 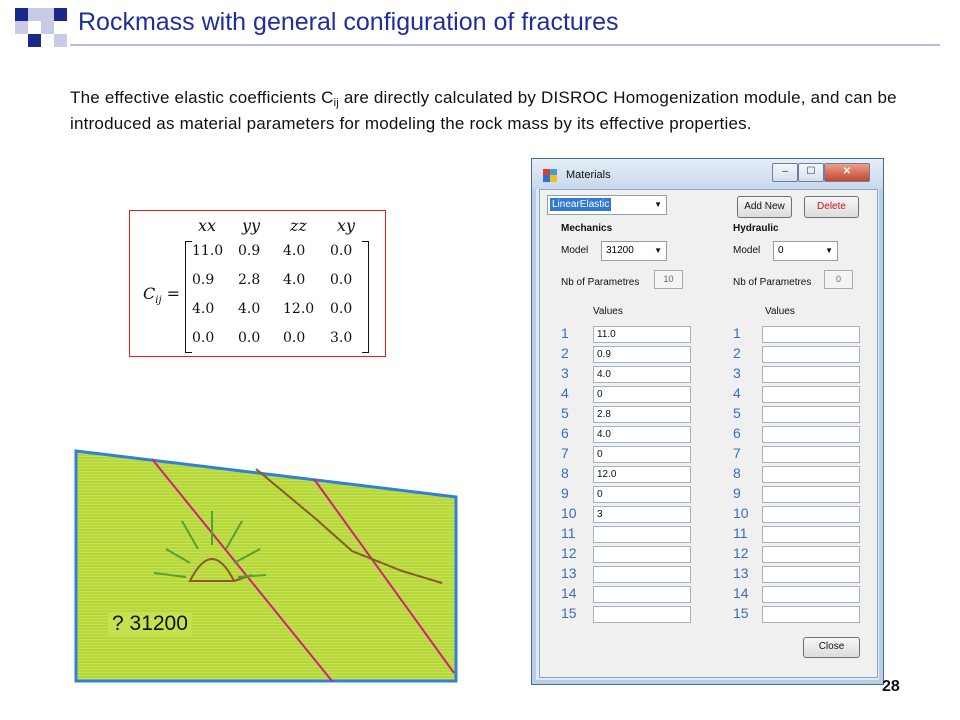 I want to click on matrix-label-equals: =, so click(x=171, y=293).